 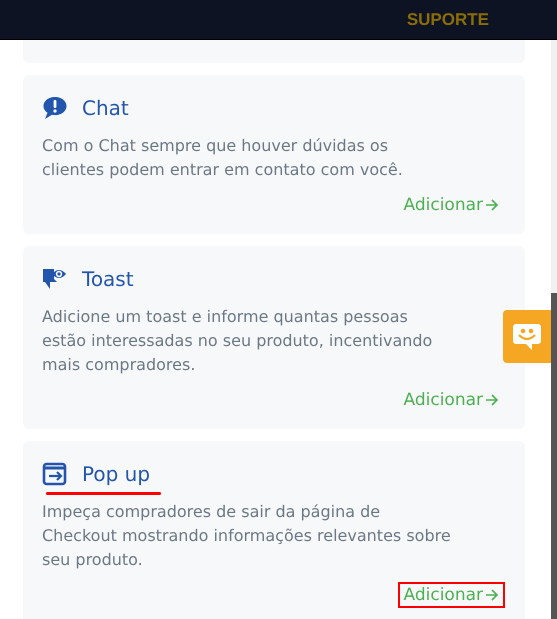 I want to click on smiley-chat-icon, so click(x=527, y=336).